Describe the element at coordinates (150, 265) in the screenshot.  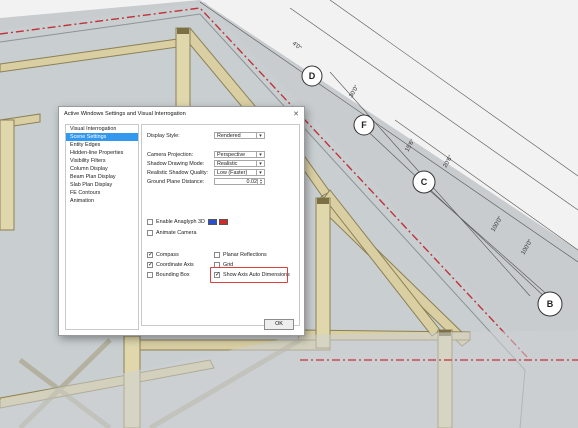
I see `coordinate-axis-checkbox: ✓` at that location.